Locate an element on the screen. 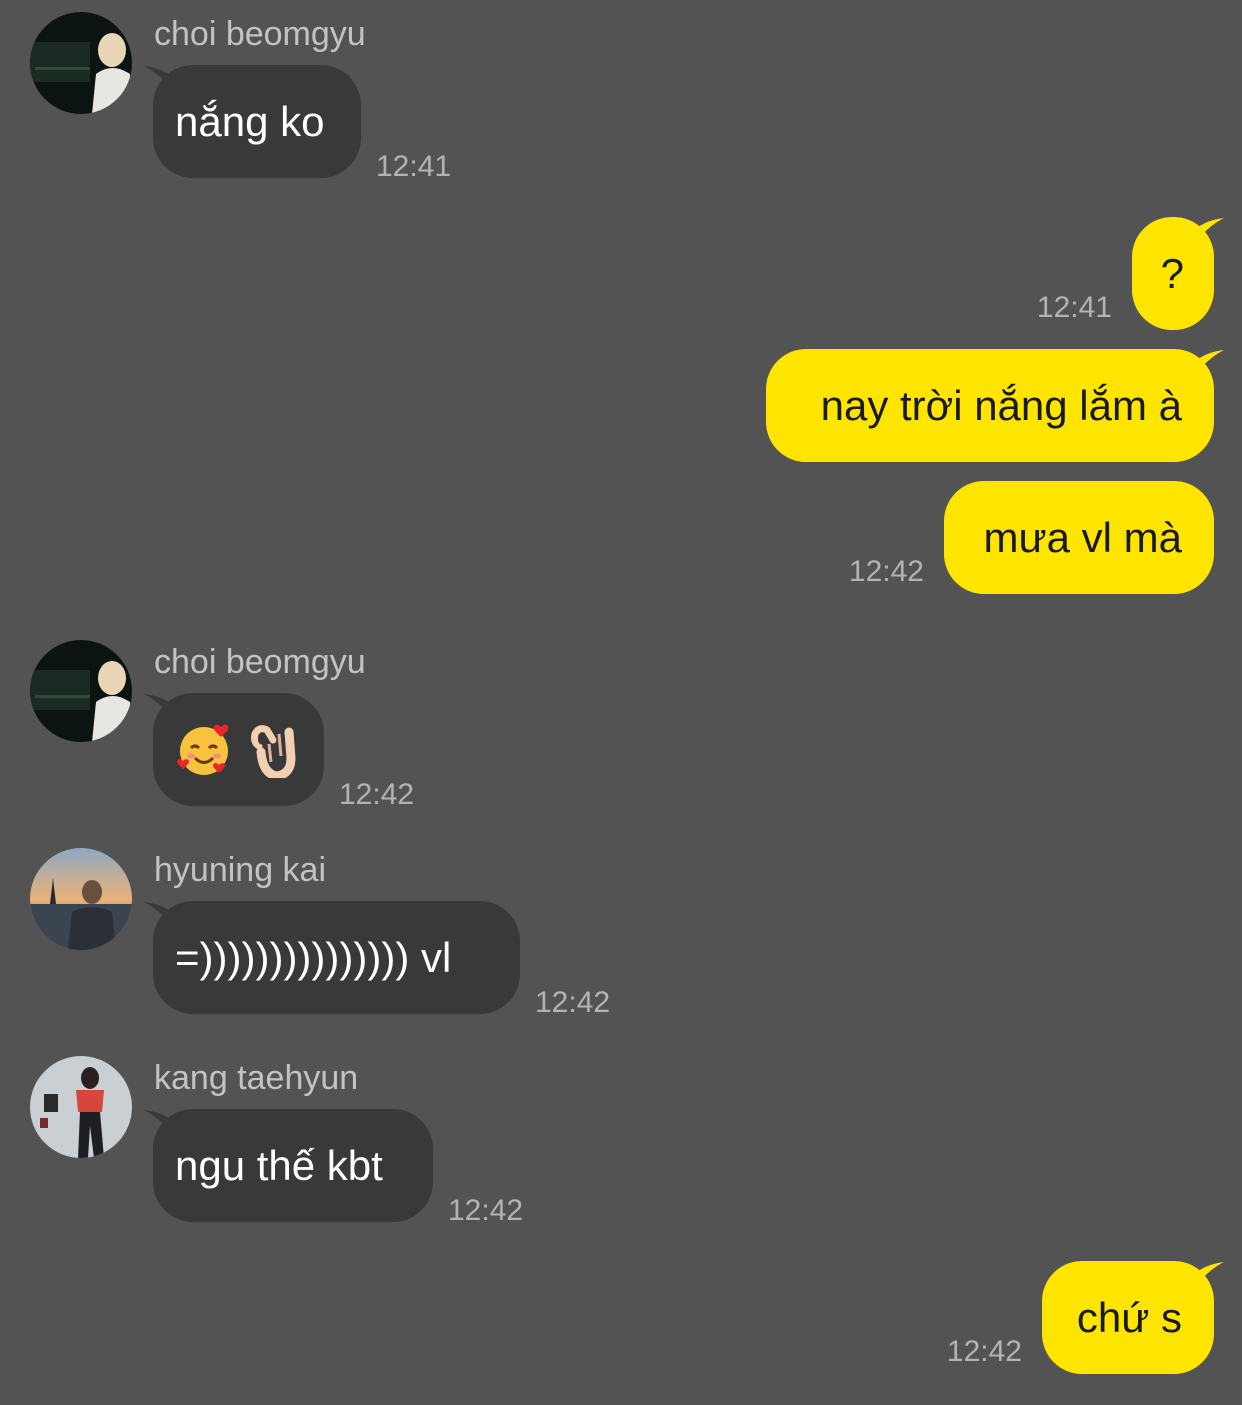 The image size is (1242, 1405). avatar-kang-taehyun is located at coordinates (81, 1107).